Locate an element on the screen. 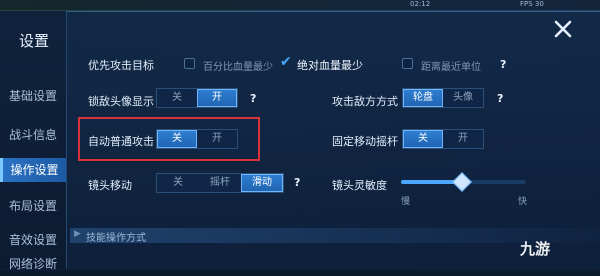 The image size is (600, 276). camera-move-joystick: 摇杆 is located at coordinates (220, 183).